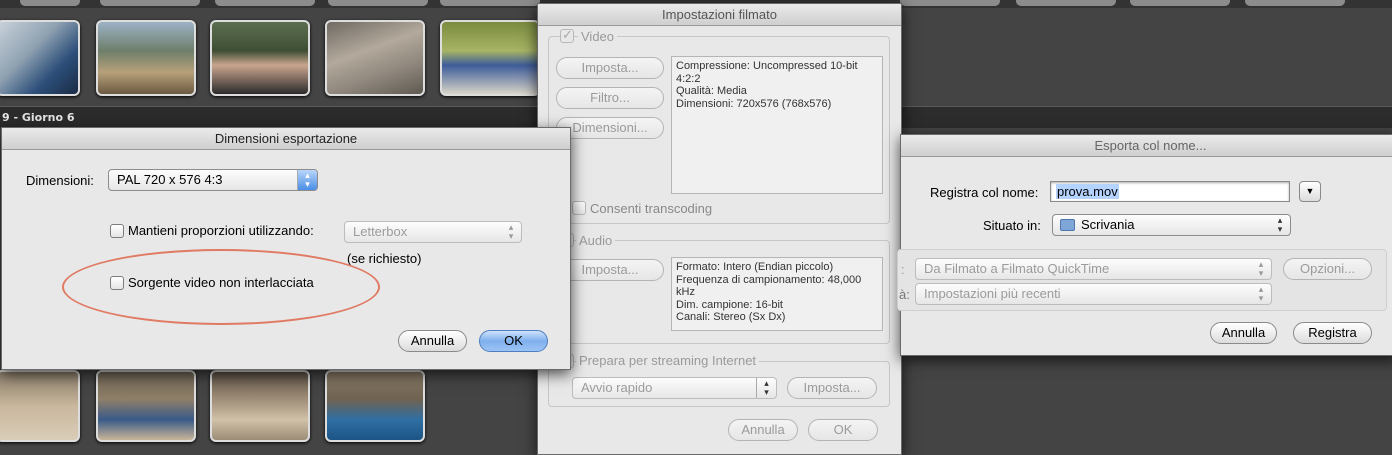 This screenshot has width=1392, height=455. What do you see at coordinates (1012, 225) in the screenshot?
I see `where-label: Situato in:` at bounding box center [1012, 225].